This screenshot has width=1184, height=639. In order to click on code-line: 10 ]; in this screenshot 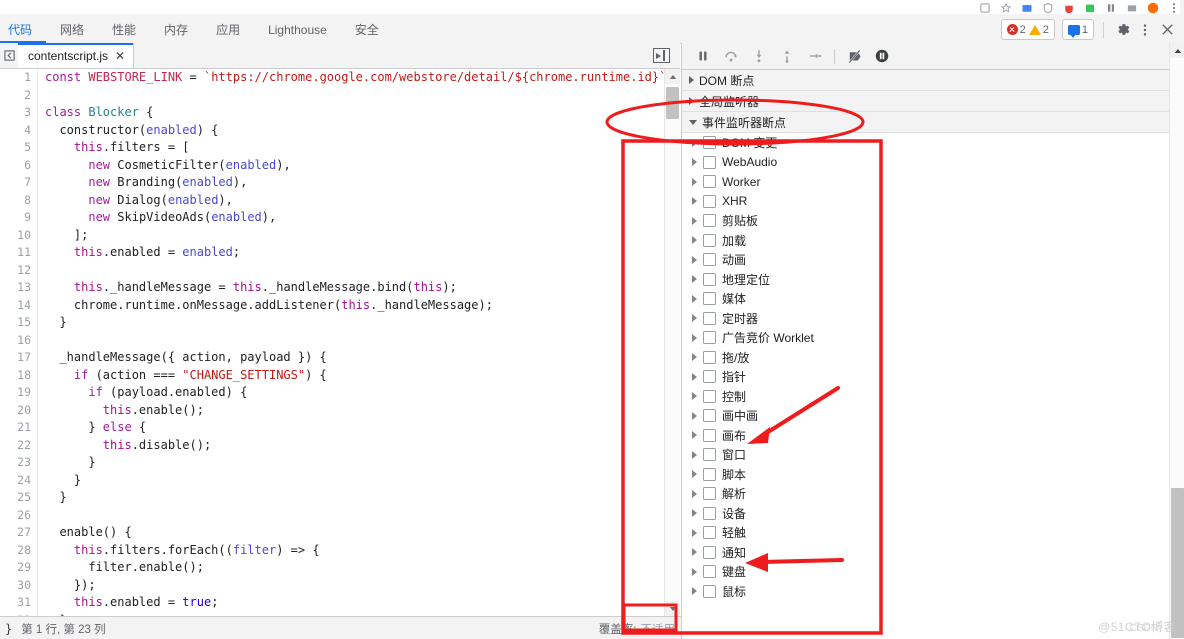, I will do `click(332, 235)`.